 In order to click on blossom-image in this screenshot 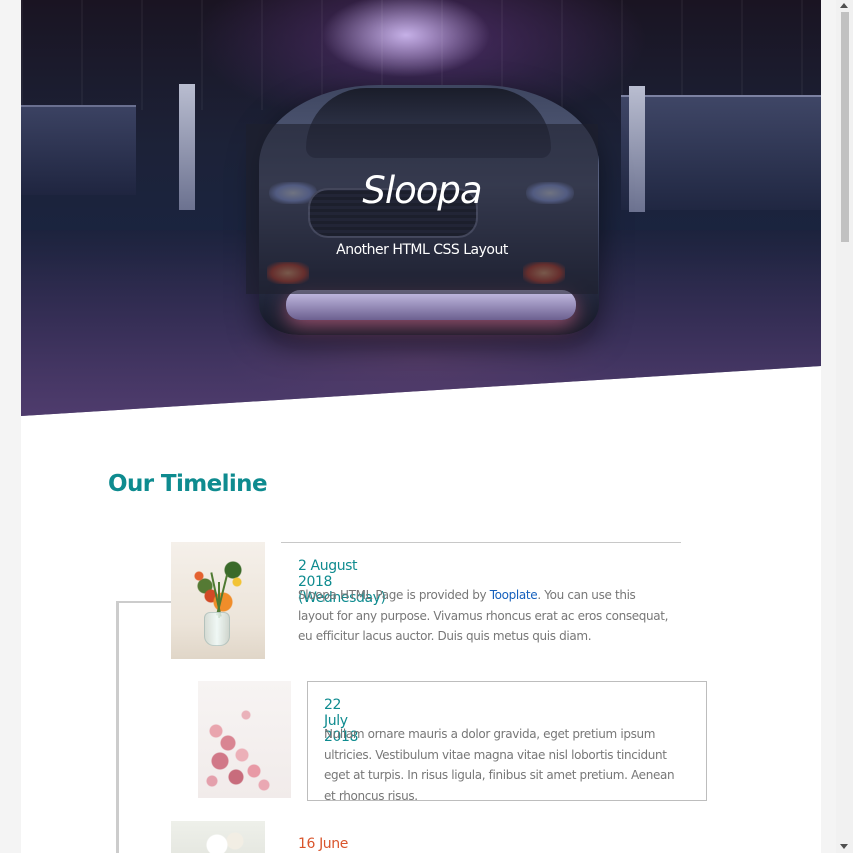, I will do `click(244, 739)`.